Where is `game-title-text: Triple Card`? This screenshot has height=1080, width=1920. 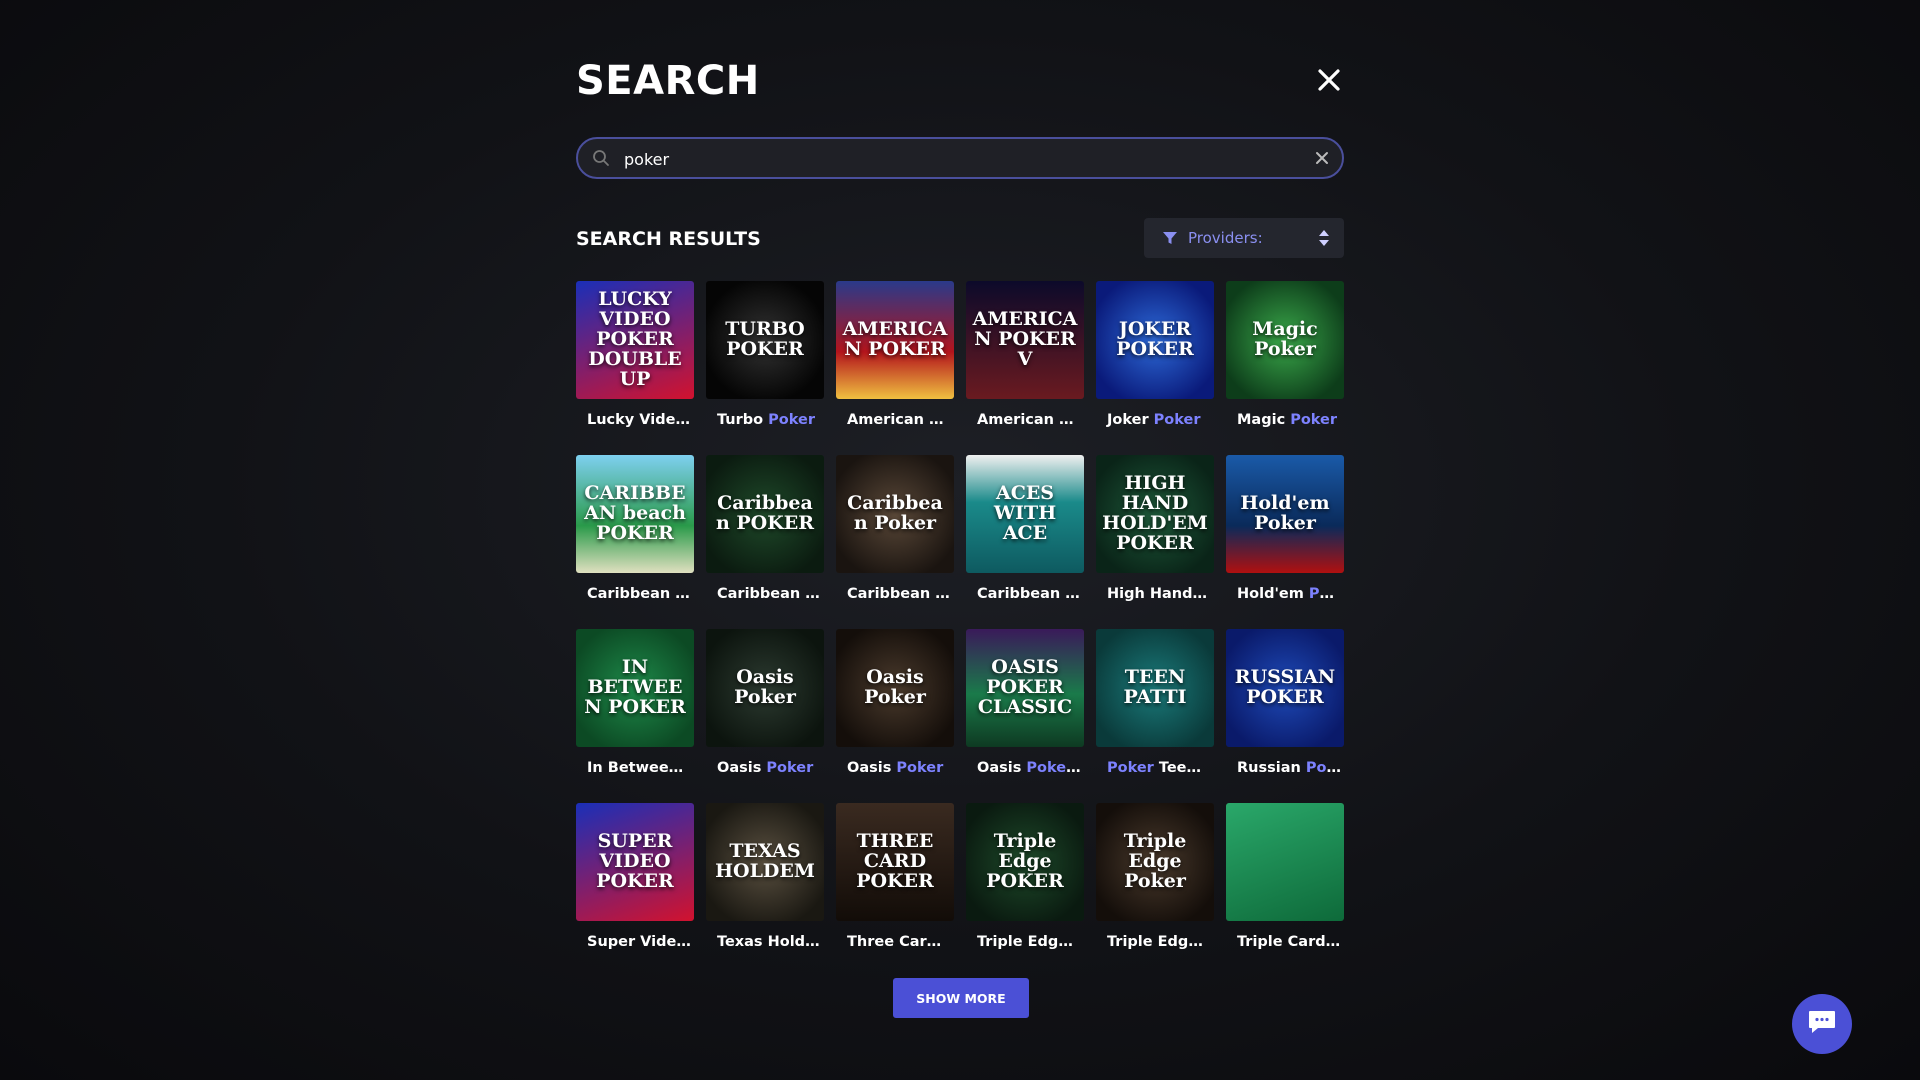 game-title-text: Triple Card is located at coordinates (1284, 942).